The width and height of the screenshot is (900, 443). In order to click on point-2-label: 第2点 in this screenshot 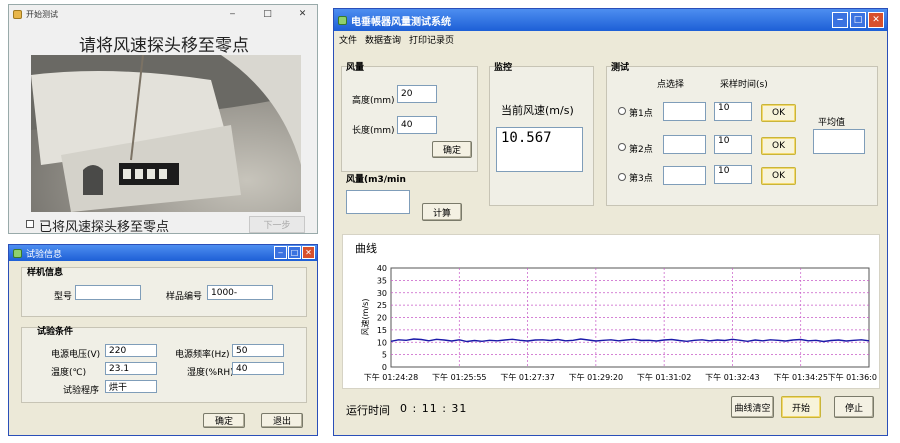, I will do `click(641, 150)`.